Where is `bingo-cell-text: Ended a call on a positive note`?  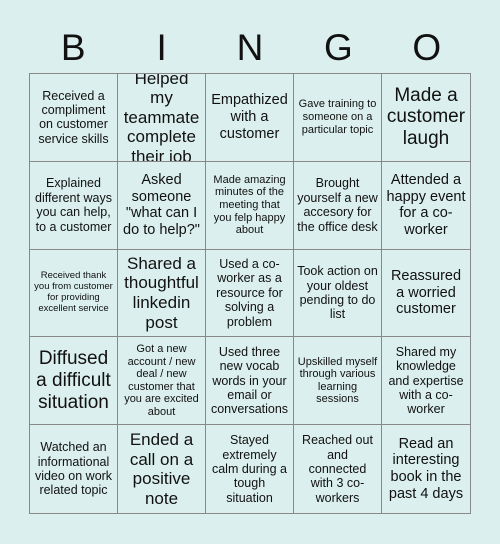
bingo-cell-text: Ended a call on a positive note is located at coordinates (161, 469).